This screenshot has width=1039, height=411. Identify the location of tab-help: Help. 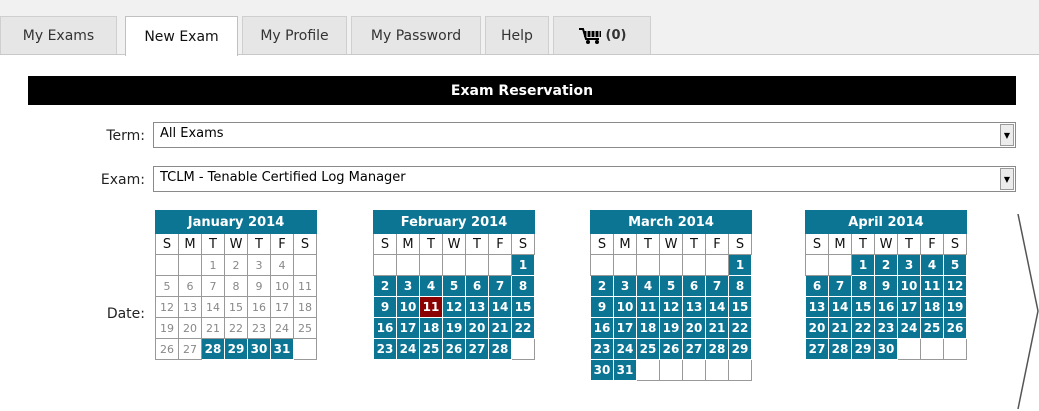
(517, 35).